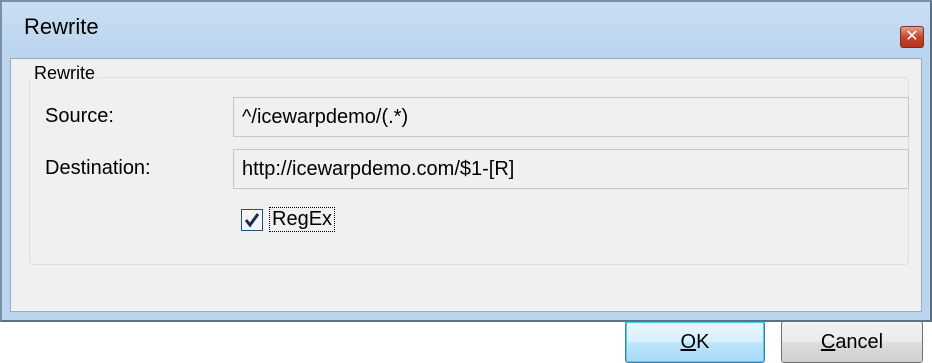  I want to click on cancel-label-rest: ancel, so click(859, 342).